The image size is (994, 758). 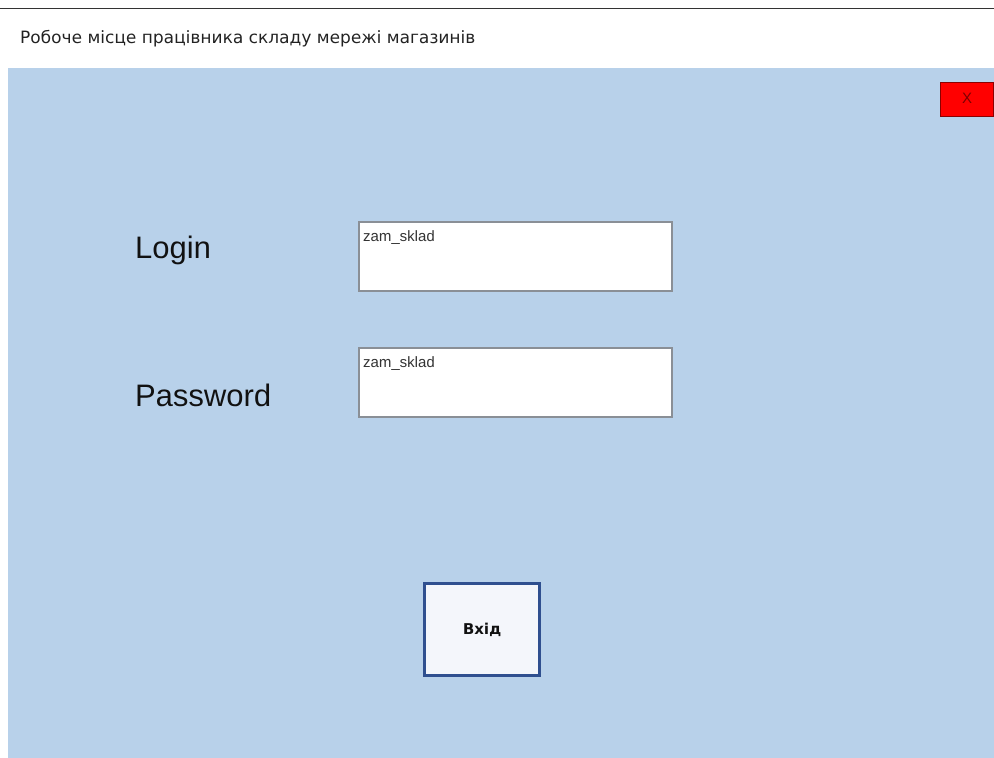 I want to click on field-label: Login, so click(x=173, y=248).